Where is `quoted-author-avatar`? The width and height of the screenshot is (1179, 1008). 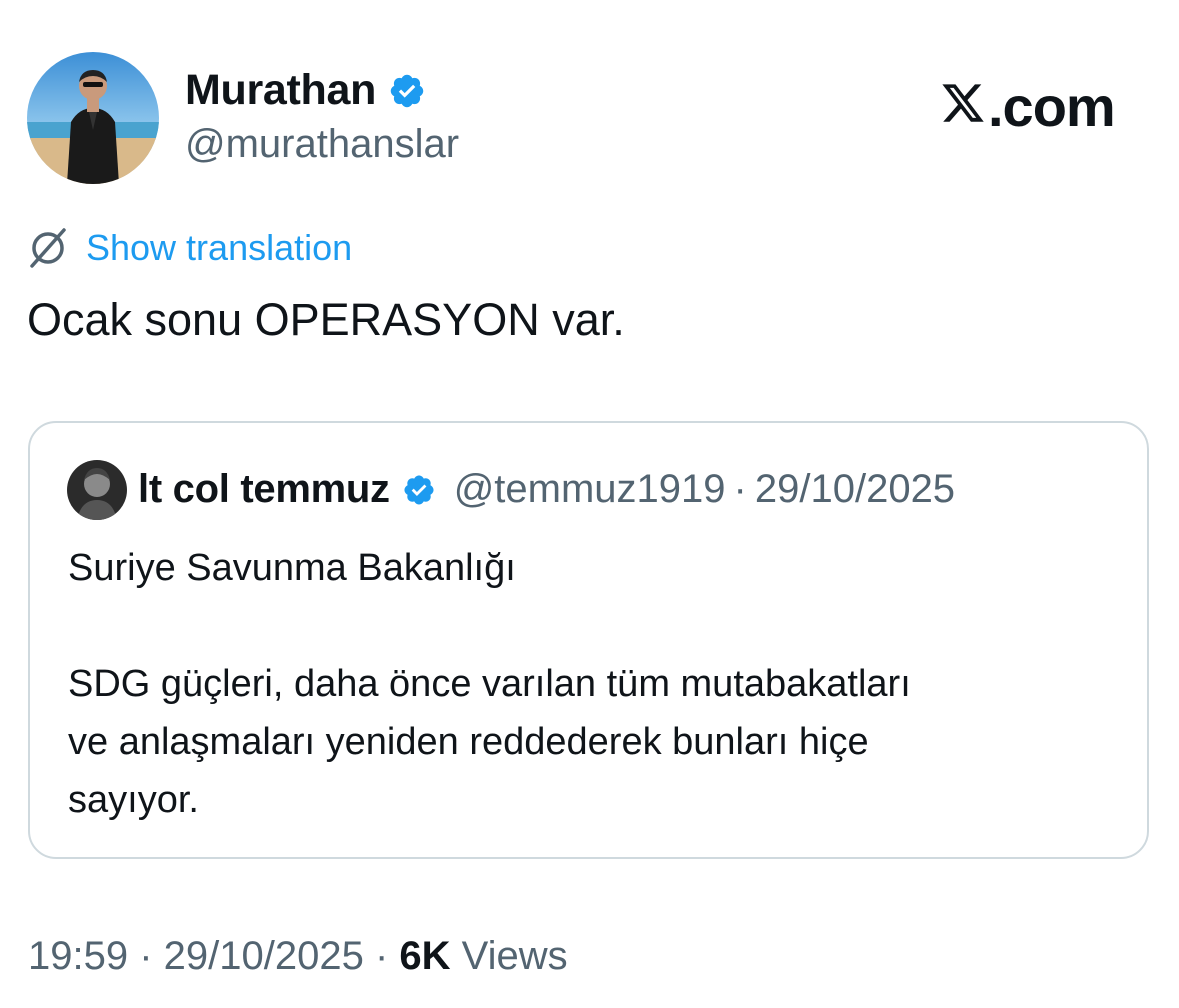
quoted-author-avatar is located at coordinates (97, 490).